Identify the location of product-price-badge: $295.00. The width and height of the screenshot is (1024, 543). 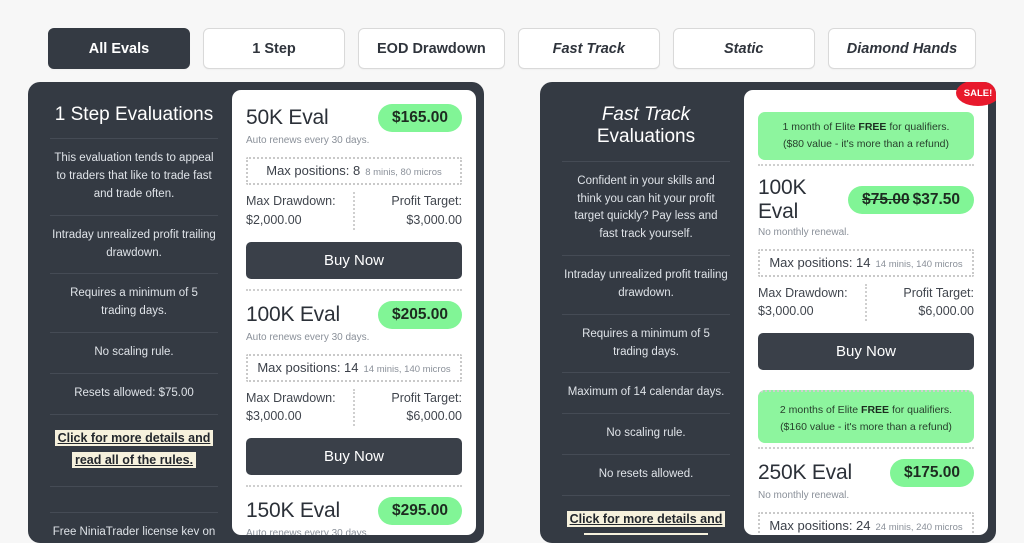
(419, 511).